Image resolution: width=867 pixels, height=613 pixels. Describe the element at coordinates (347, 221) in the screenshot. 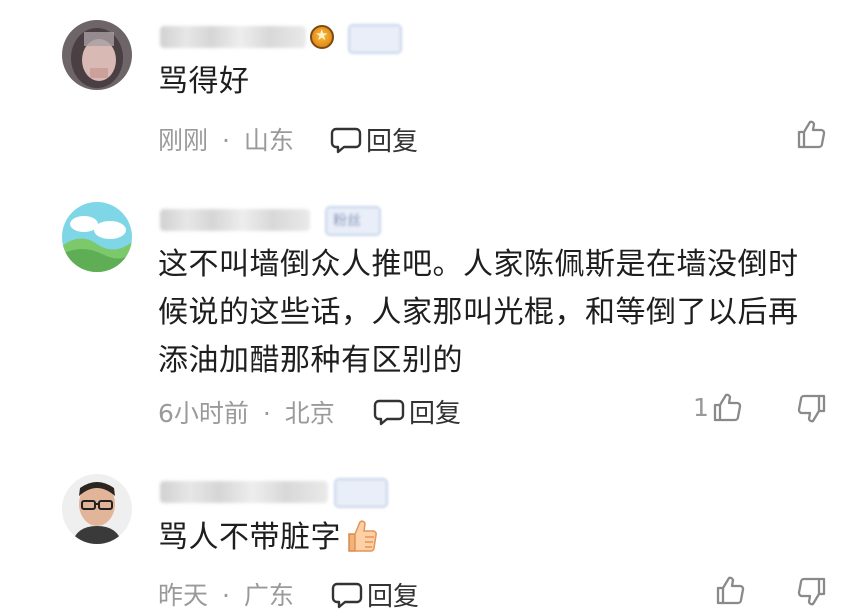

I see `badge-label: 粉丝` at that location.